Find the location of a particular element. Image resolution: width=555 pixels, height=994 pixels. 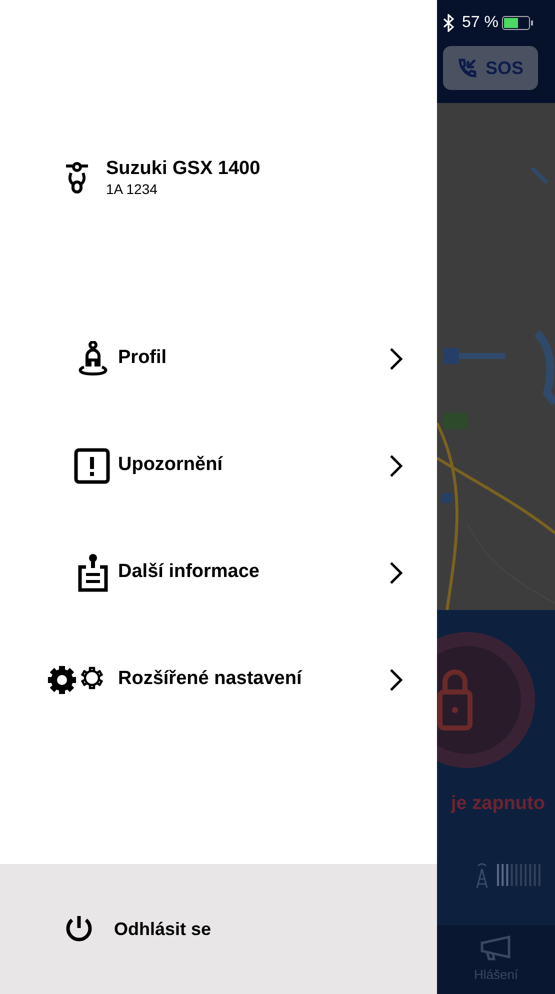

megaphone-icon is located at coordinates (496, 947).